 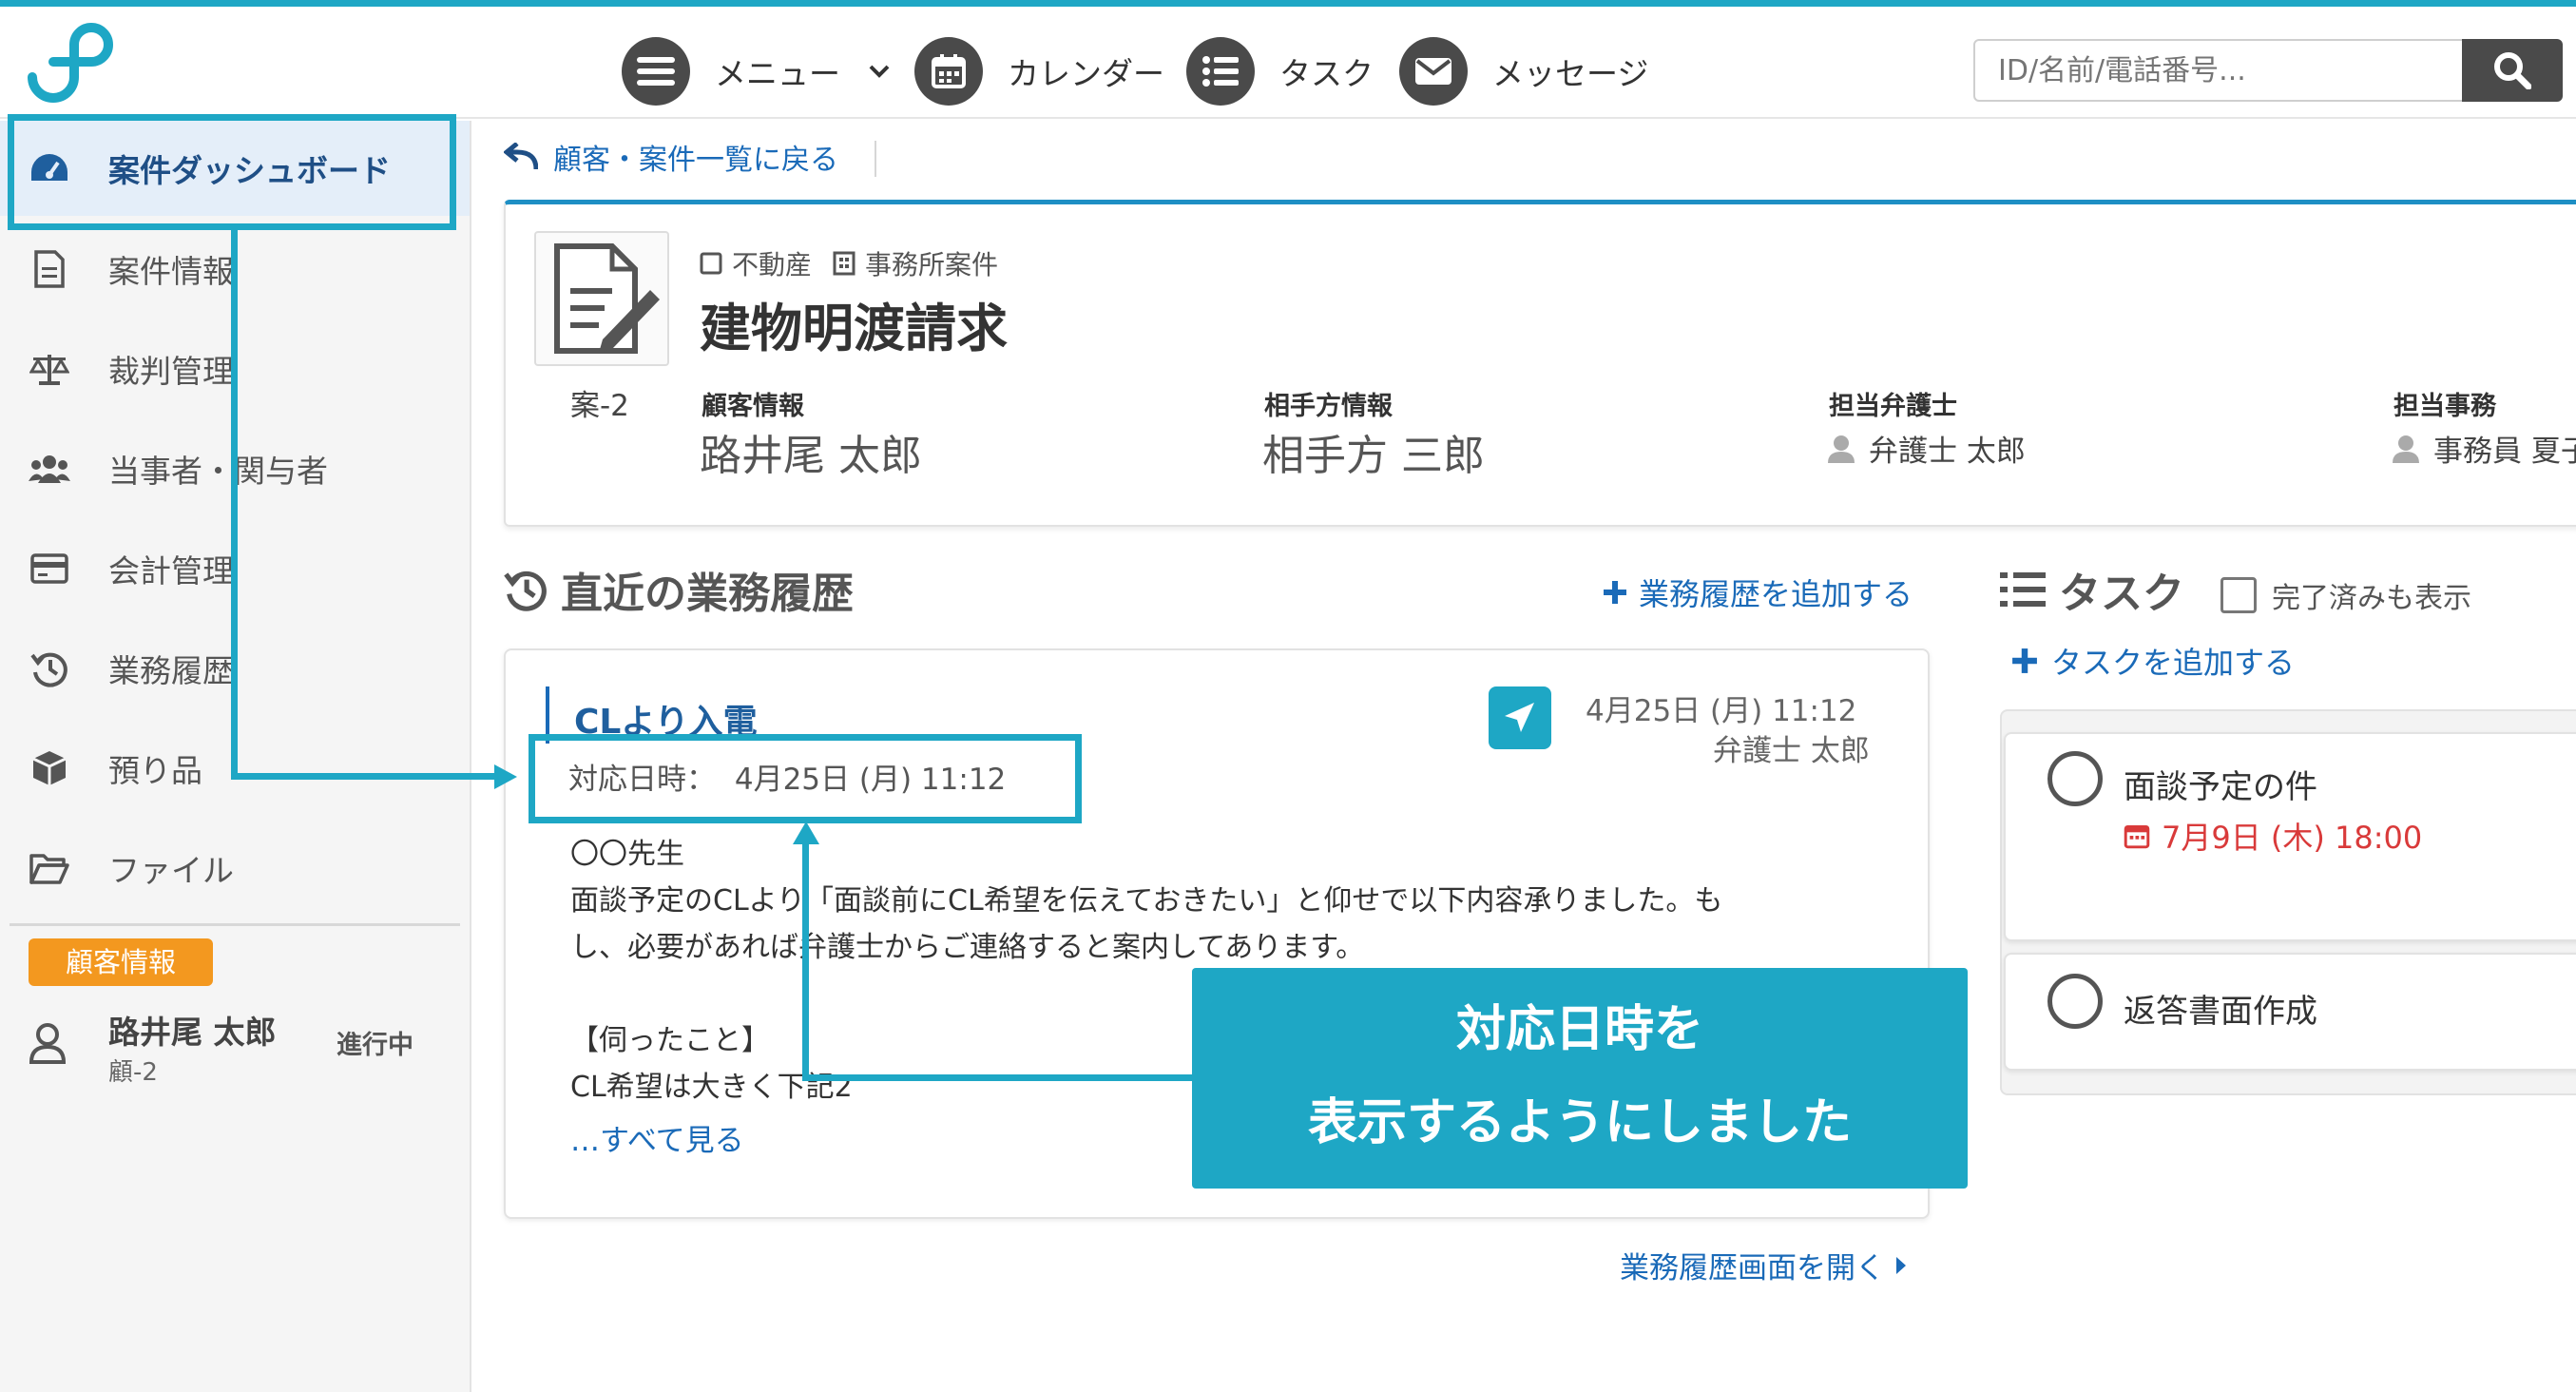 I want to click on open-history-link: 業務履歴画面を開く, so click(x=1764, y=1265).